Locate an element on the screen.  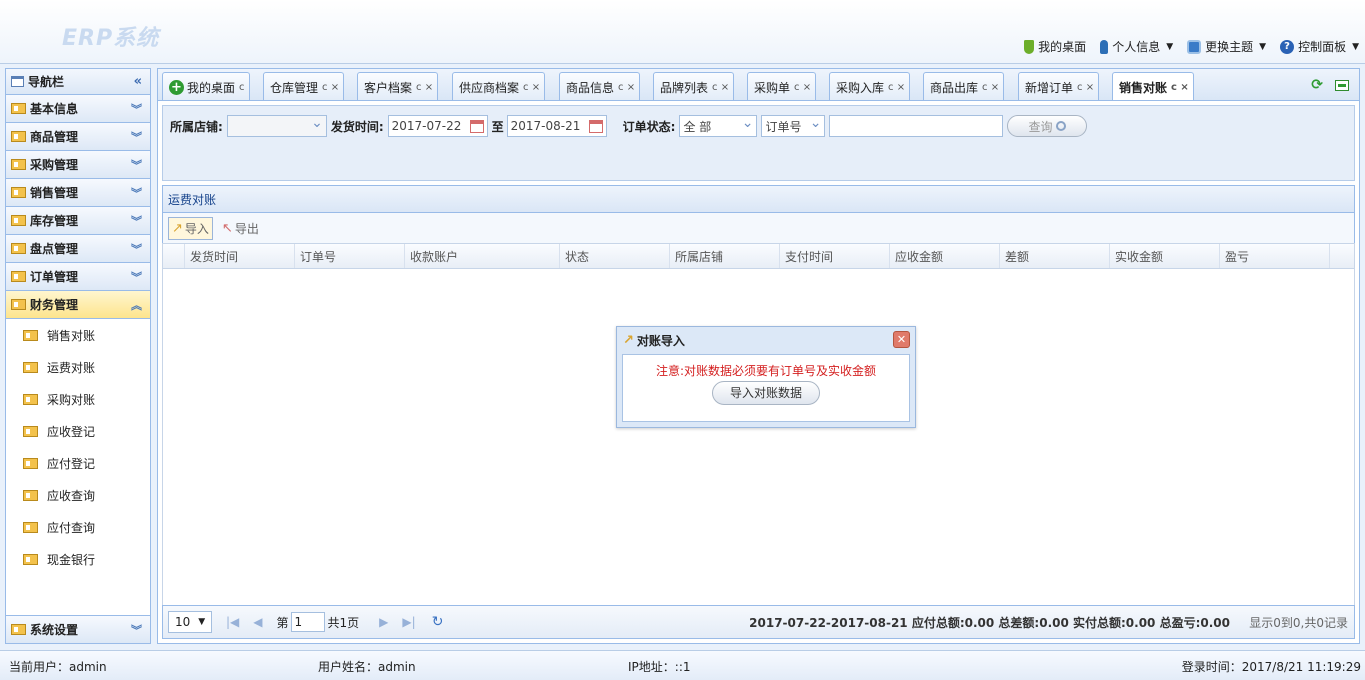
column-header-receivable: 应收金额 is located at coordinates (945, 256).